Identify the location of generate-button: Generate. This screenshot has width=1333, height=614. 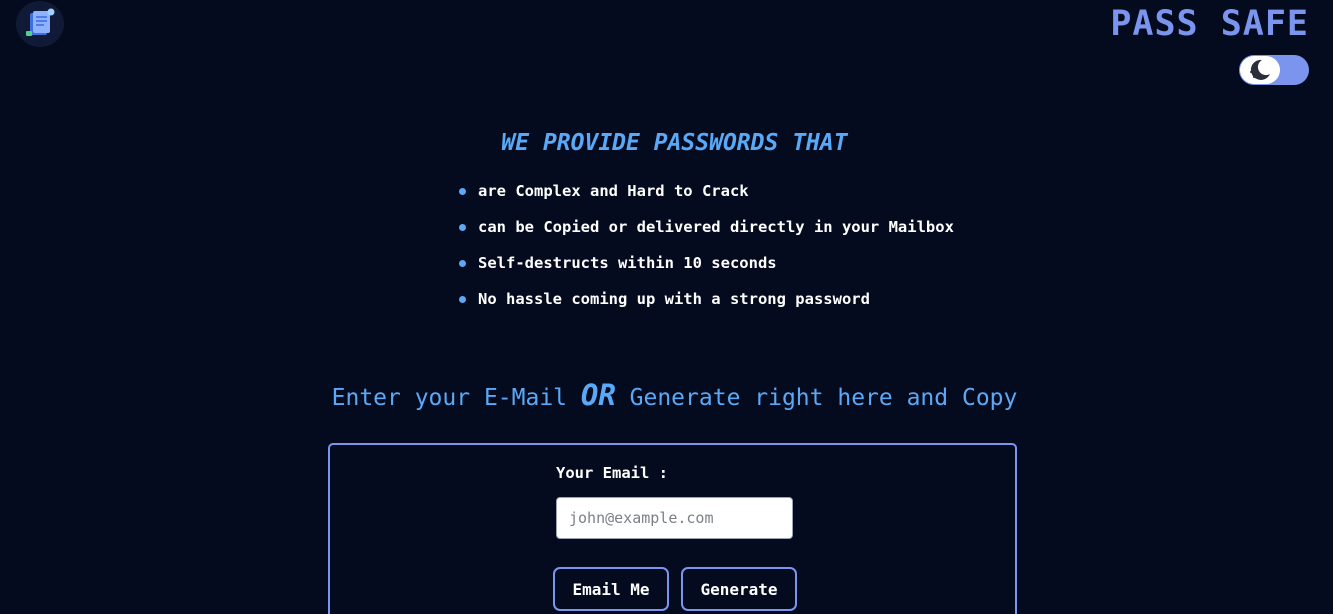
(739, 589).